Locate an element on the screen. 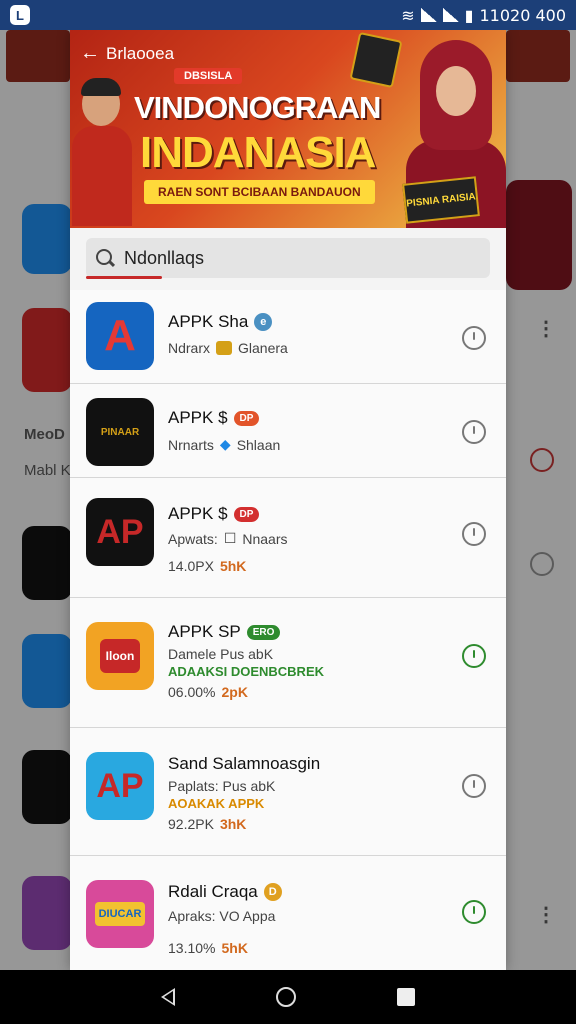 The height and width of the screenshot is (1024, 576). app-detail: Paplats: Pus abK is located at coordinates (222, 786).